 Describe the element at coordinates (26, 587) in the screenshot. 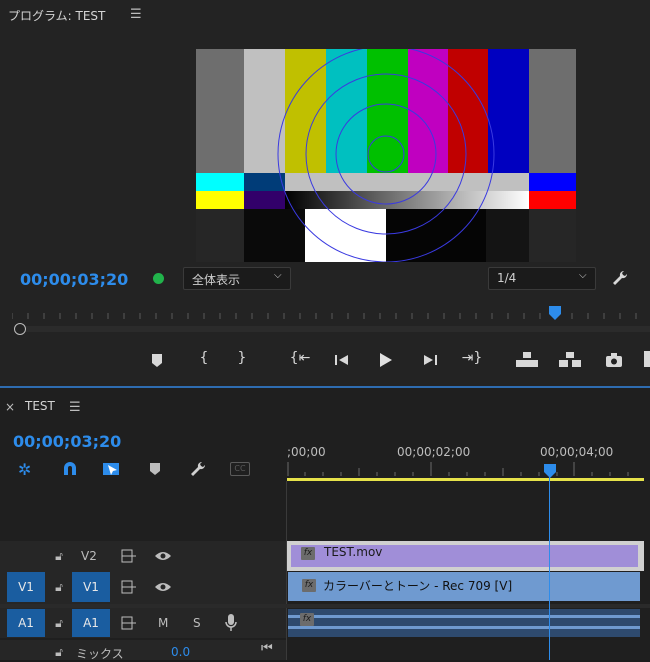

I see `source-patch-v1: V1` at that location.